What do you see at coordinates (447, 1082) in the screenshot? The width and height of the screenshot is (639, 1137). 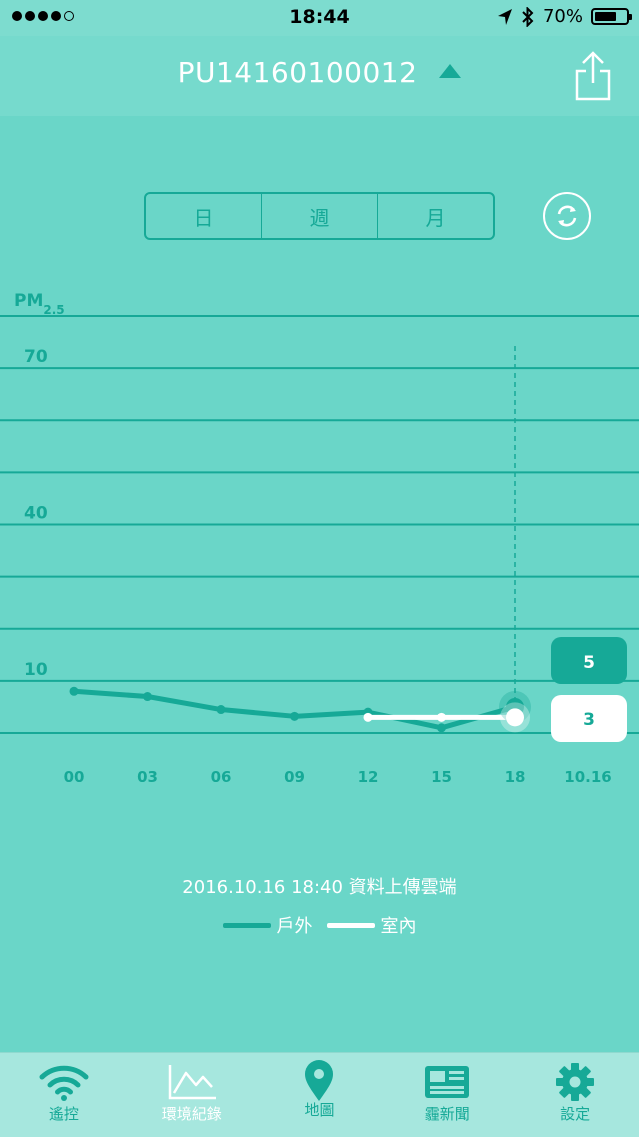 I see `newspaper-icon` at bounding box center [447, 1082].